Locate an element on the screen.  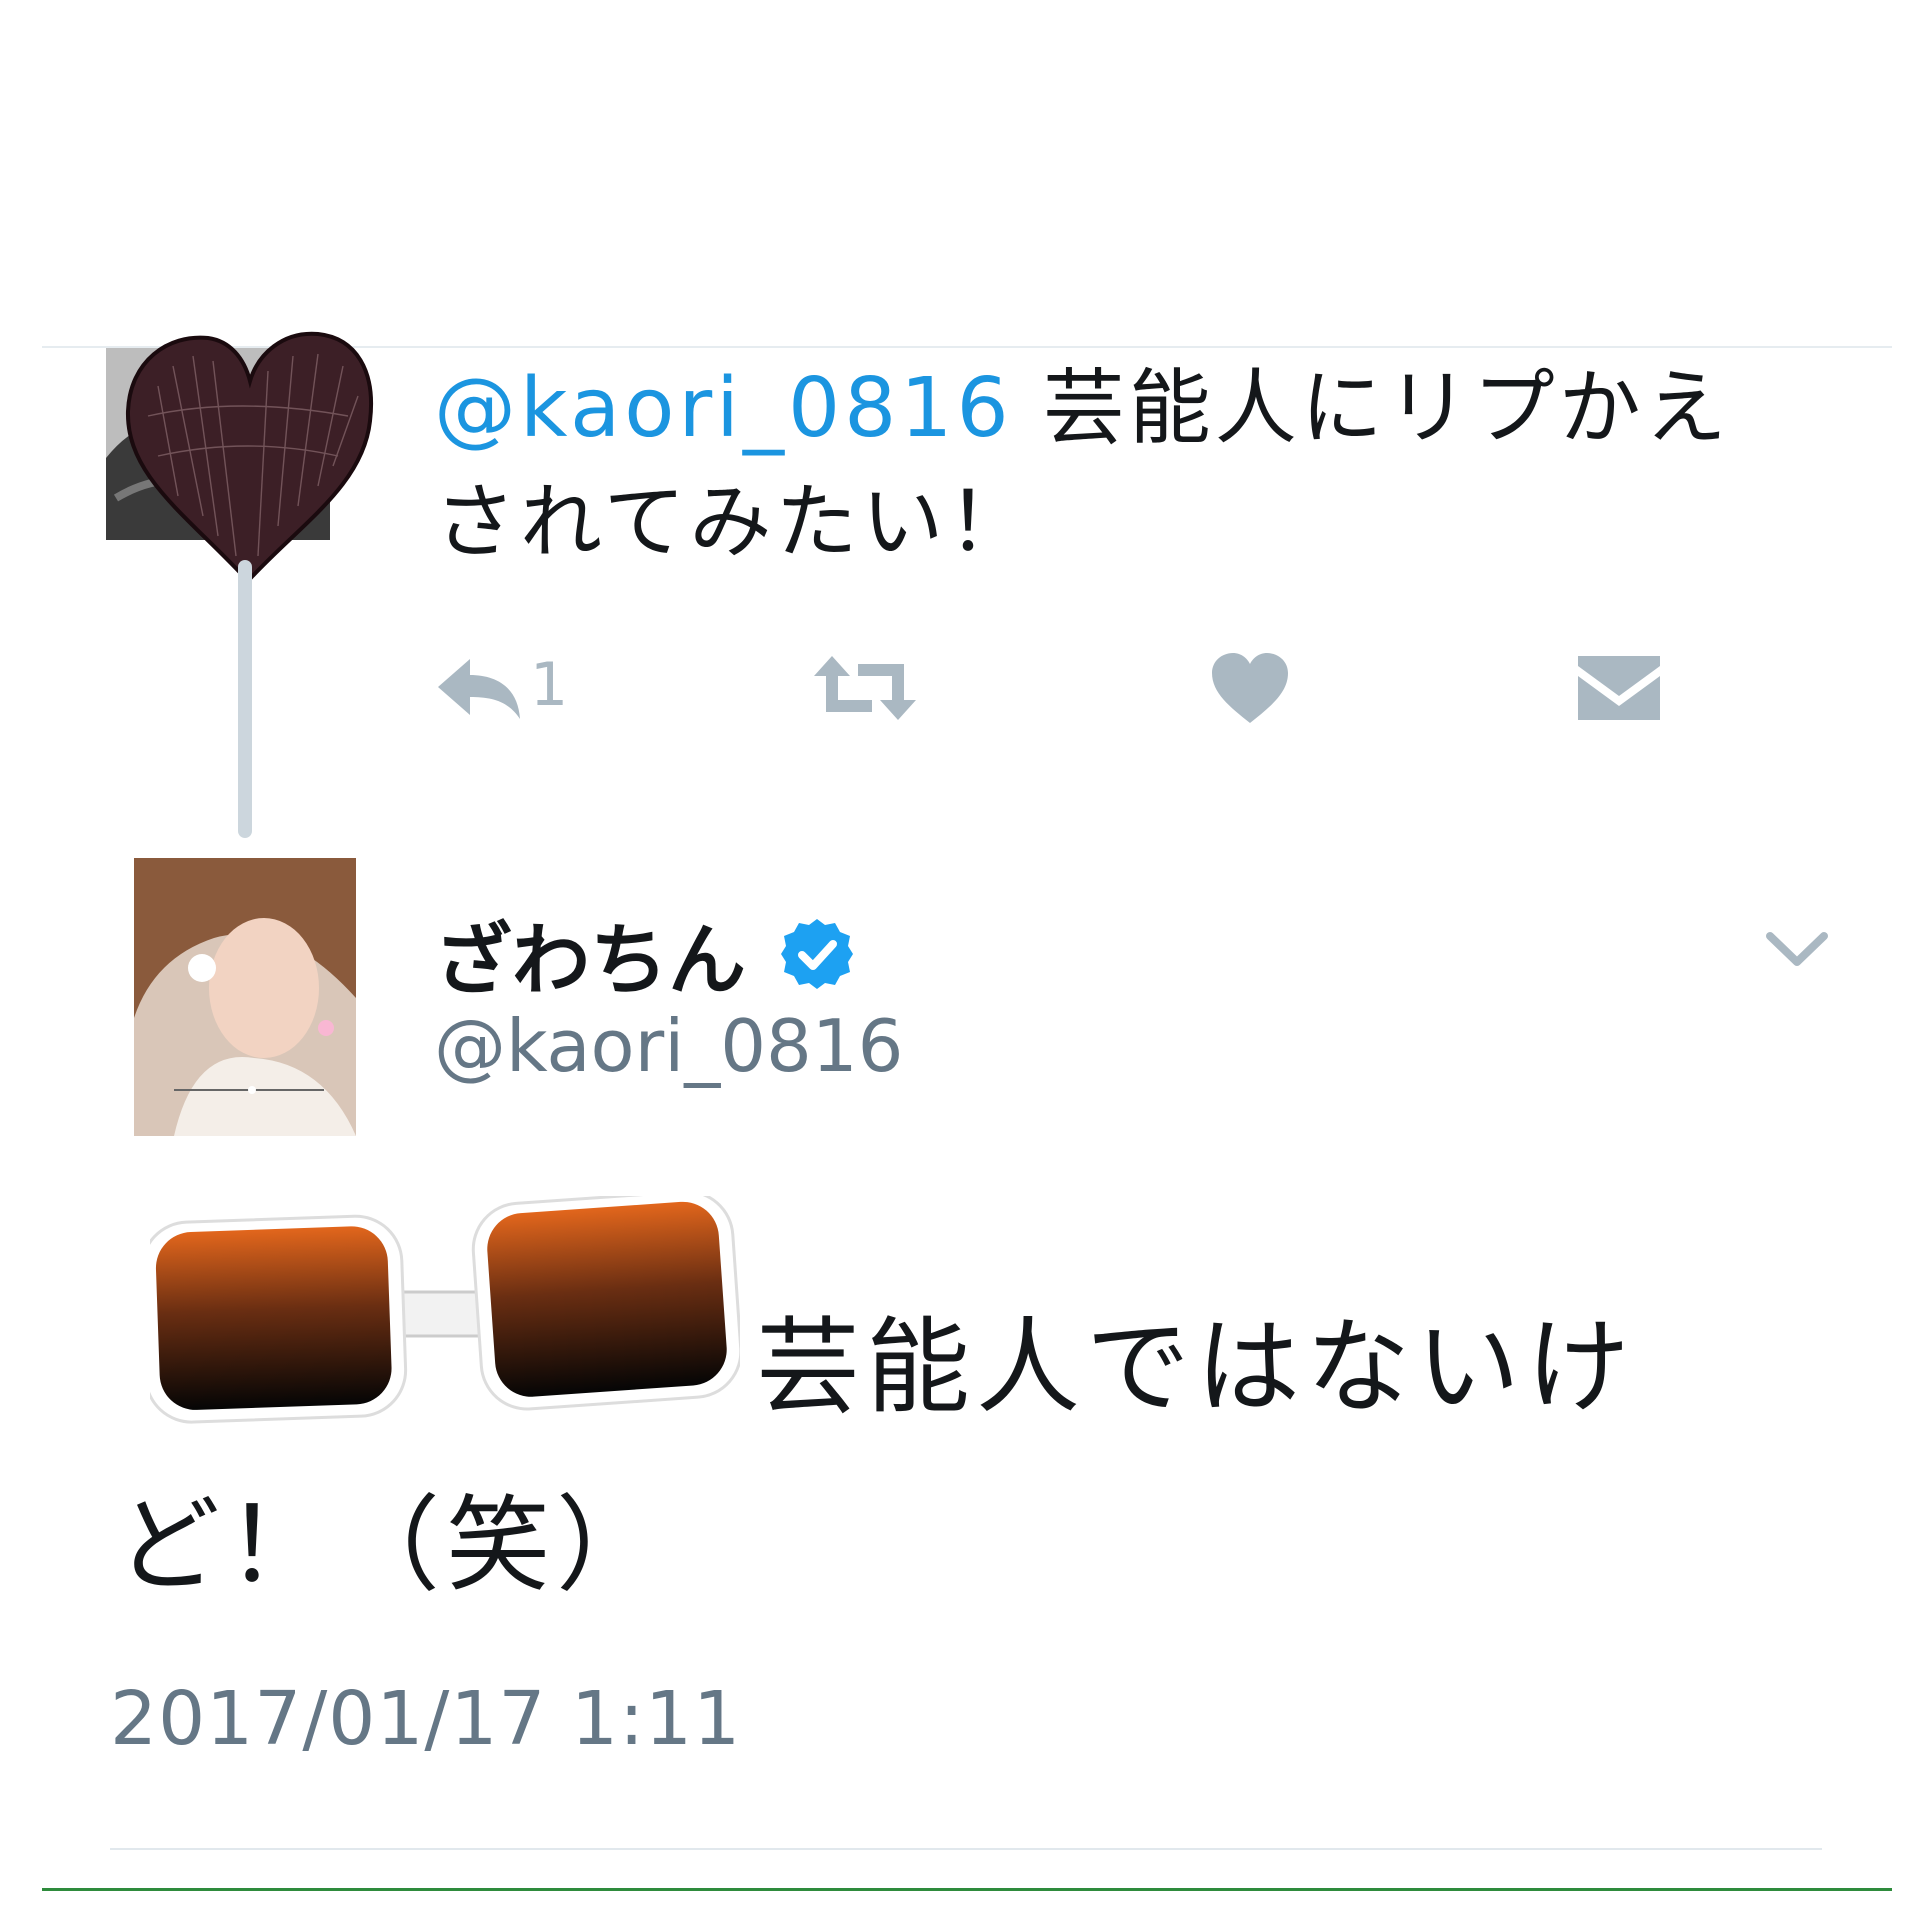
screen-name: @kaori_0816 is located at coordinates (668, 1046).